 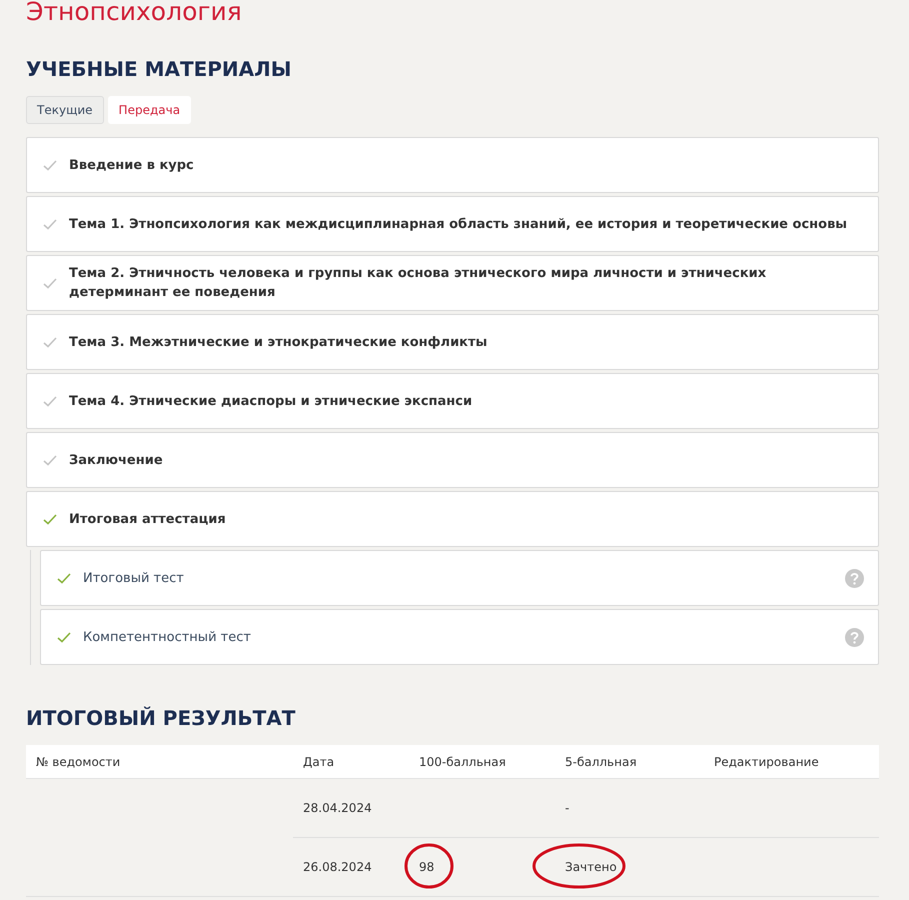 I want to click on test-item: Итоговый тест, so click(x=459, y=578).